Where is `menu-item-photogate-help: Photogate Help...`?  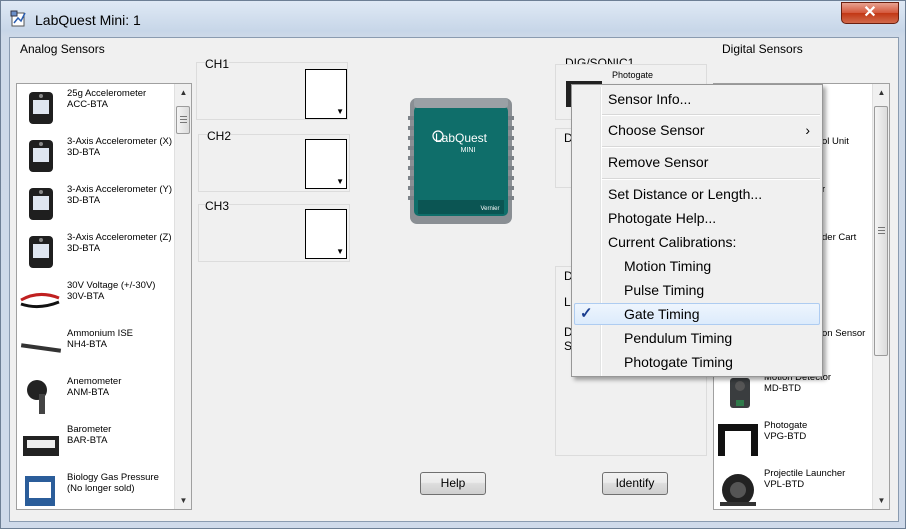
menu-item-photogate-help: Photogate Help... is located at coordinates (697, 218).